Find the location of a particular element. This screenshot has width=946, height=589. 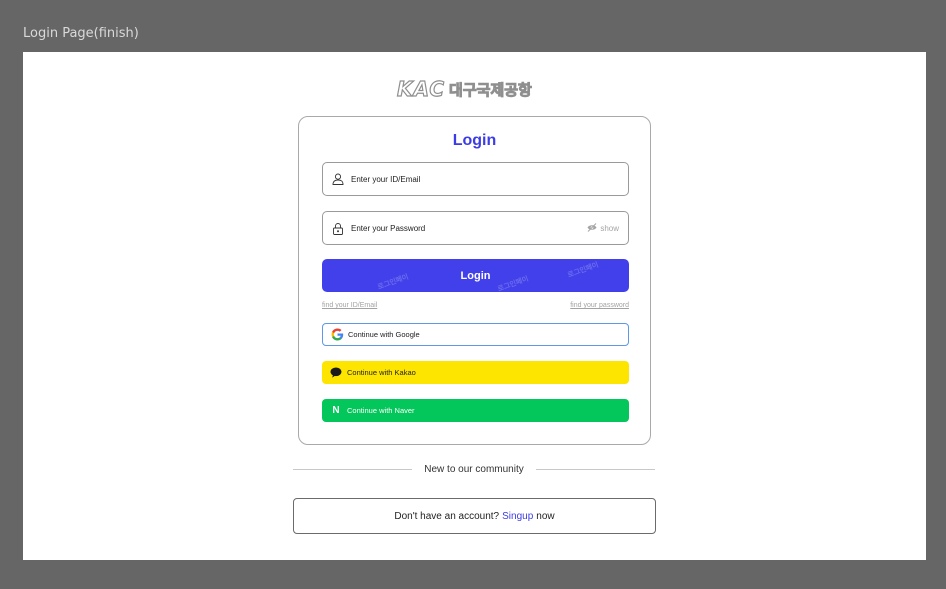

community-divider-text: New to our community is located at coordinates (474, 469).